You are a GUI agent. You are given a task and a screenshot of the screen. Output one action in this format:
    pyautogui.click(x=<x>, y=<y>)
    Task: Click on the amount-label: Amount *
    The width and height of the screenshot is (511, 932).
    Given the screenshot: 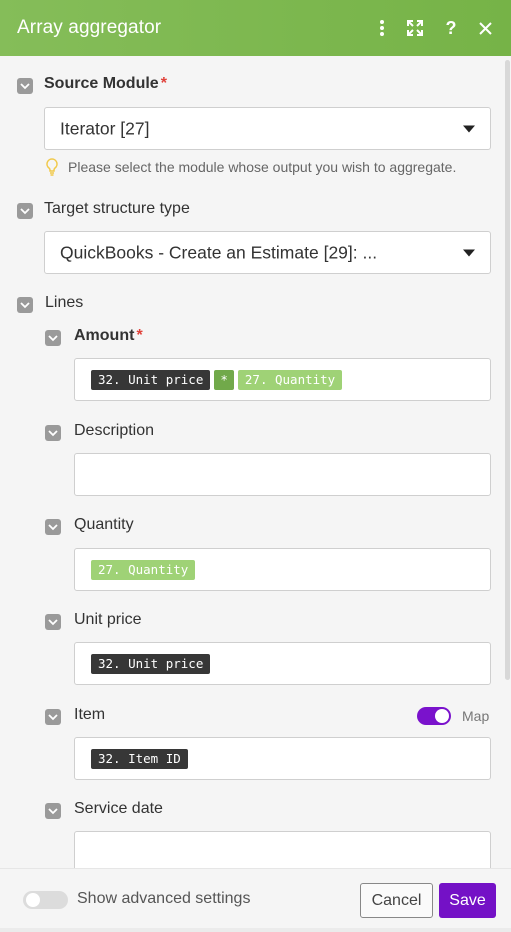 What is the action you would take?
    pyautogui.click(x=108, y=336)
    